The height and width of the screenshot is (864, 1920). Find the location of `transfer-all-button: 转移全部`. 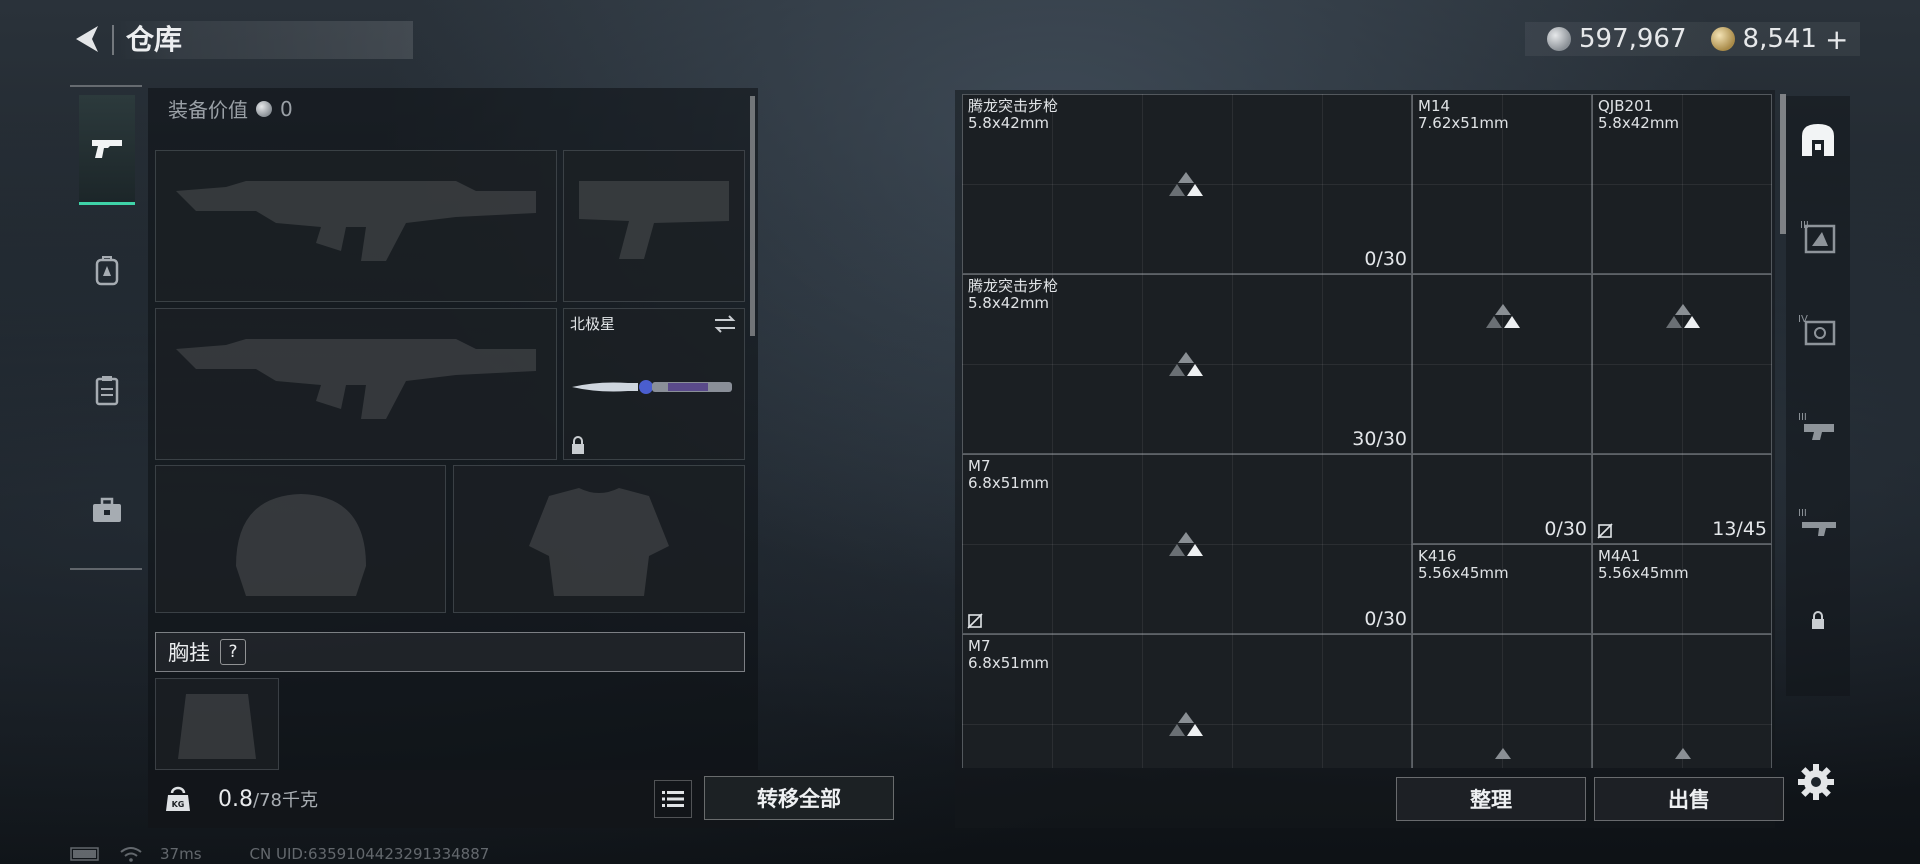

transfer-all-button: 转移全部 is located at coordinates (799, 798).